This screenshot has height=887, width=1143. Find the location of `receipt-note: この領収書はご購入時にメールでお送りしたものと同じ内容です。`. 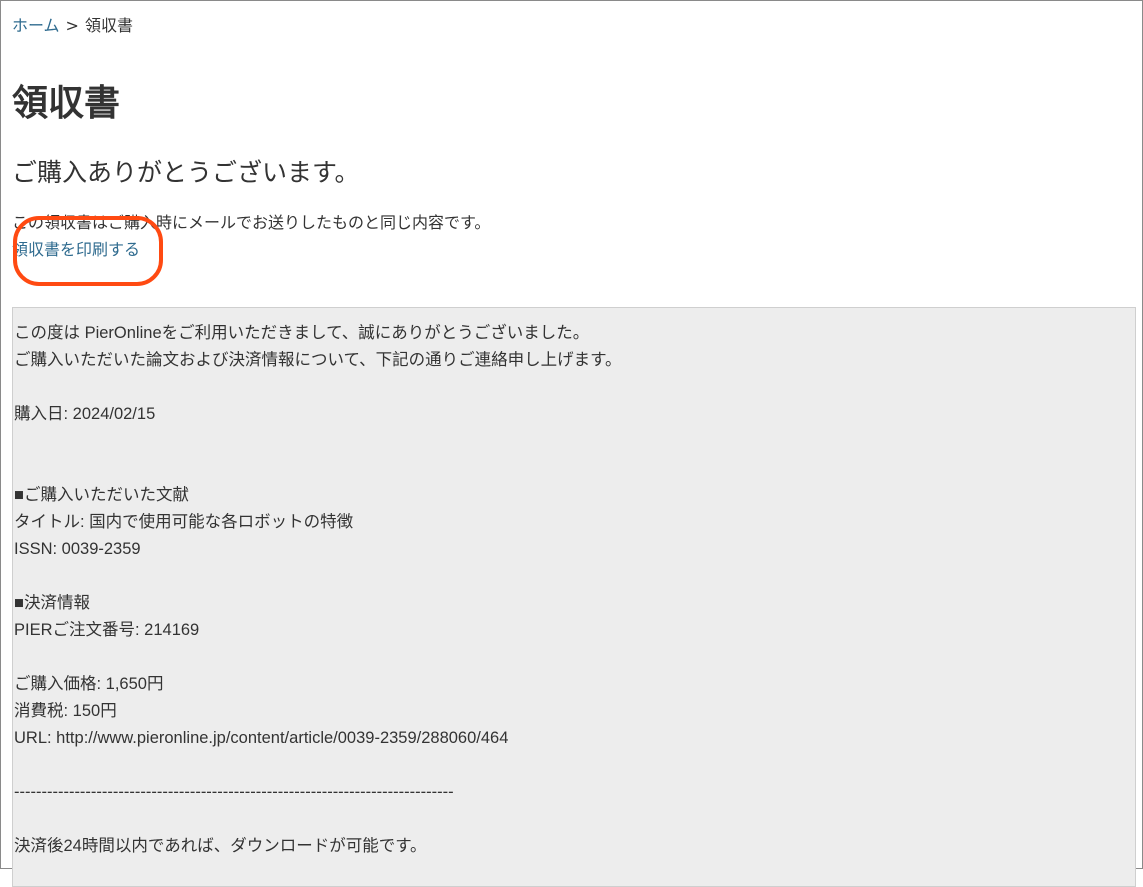

receipt-note: この領収書はご購入時にメールでお送りしたものと同じ内容です。 is located at coordinates (251, 222).